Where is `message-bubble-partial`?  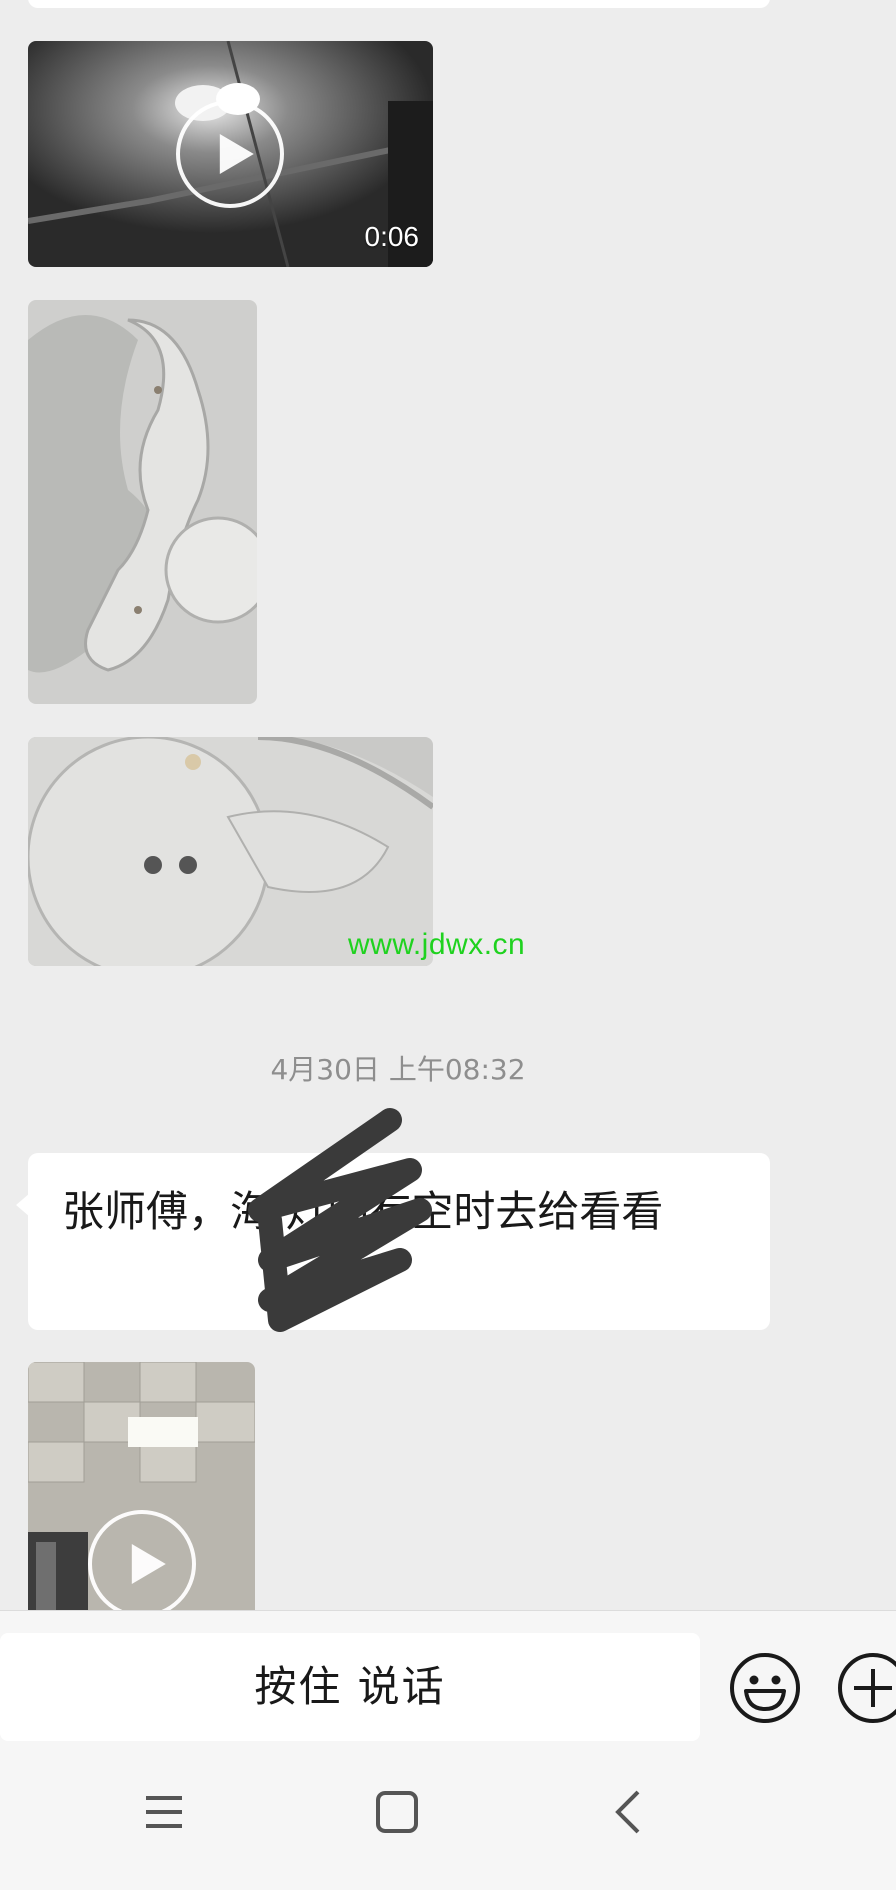
message-bubble-partial is located at coordinates (399, 4).